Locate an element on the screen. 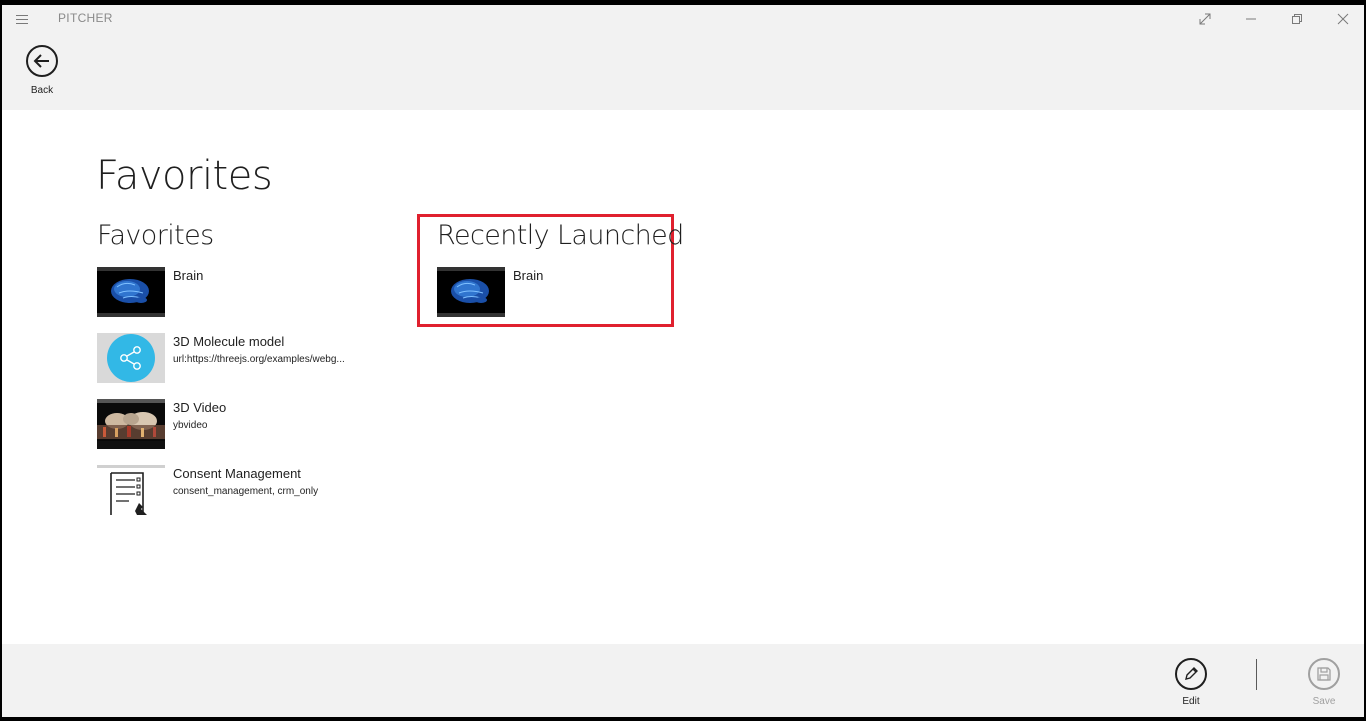 The image size is (1366, 721). recently-launched-section: Recently Launched Brain is located at coordinates (560, 268).